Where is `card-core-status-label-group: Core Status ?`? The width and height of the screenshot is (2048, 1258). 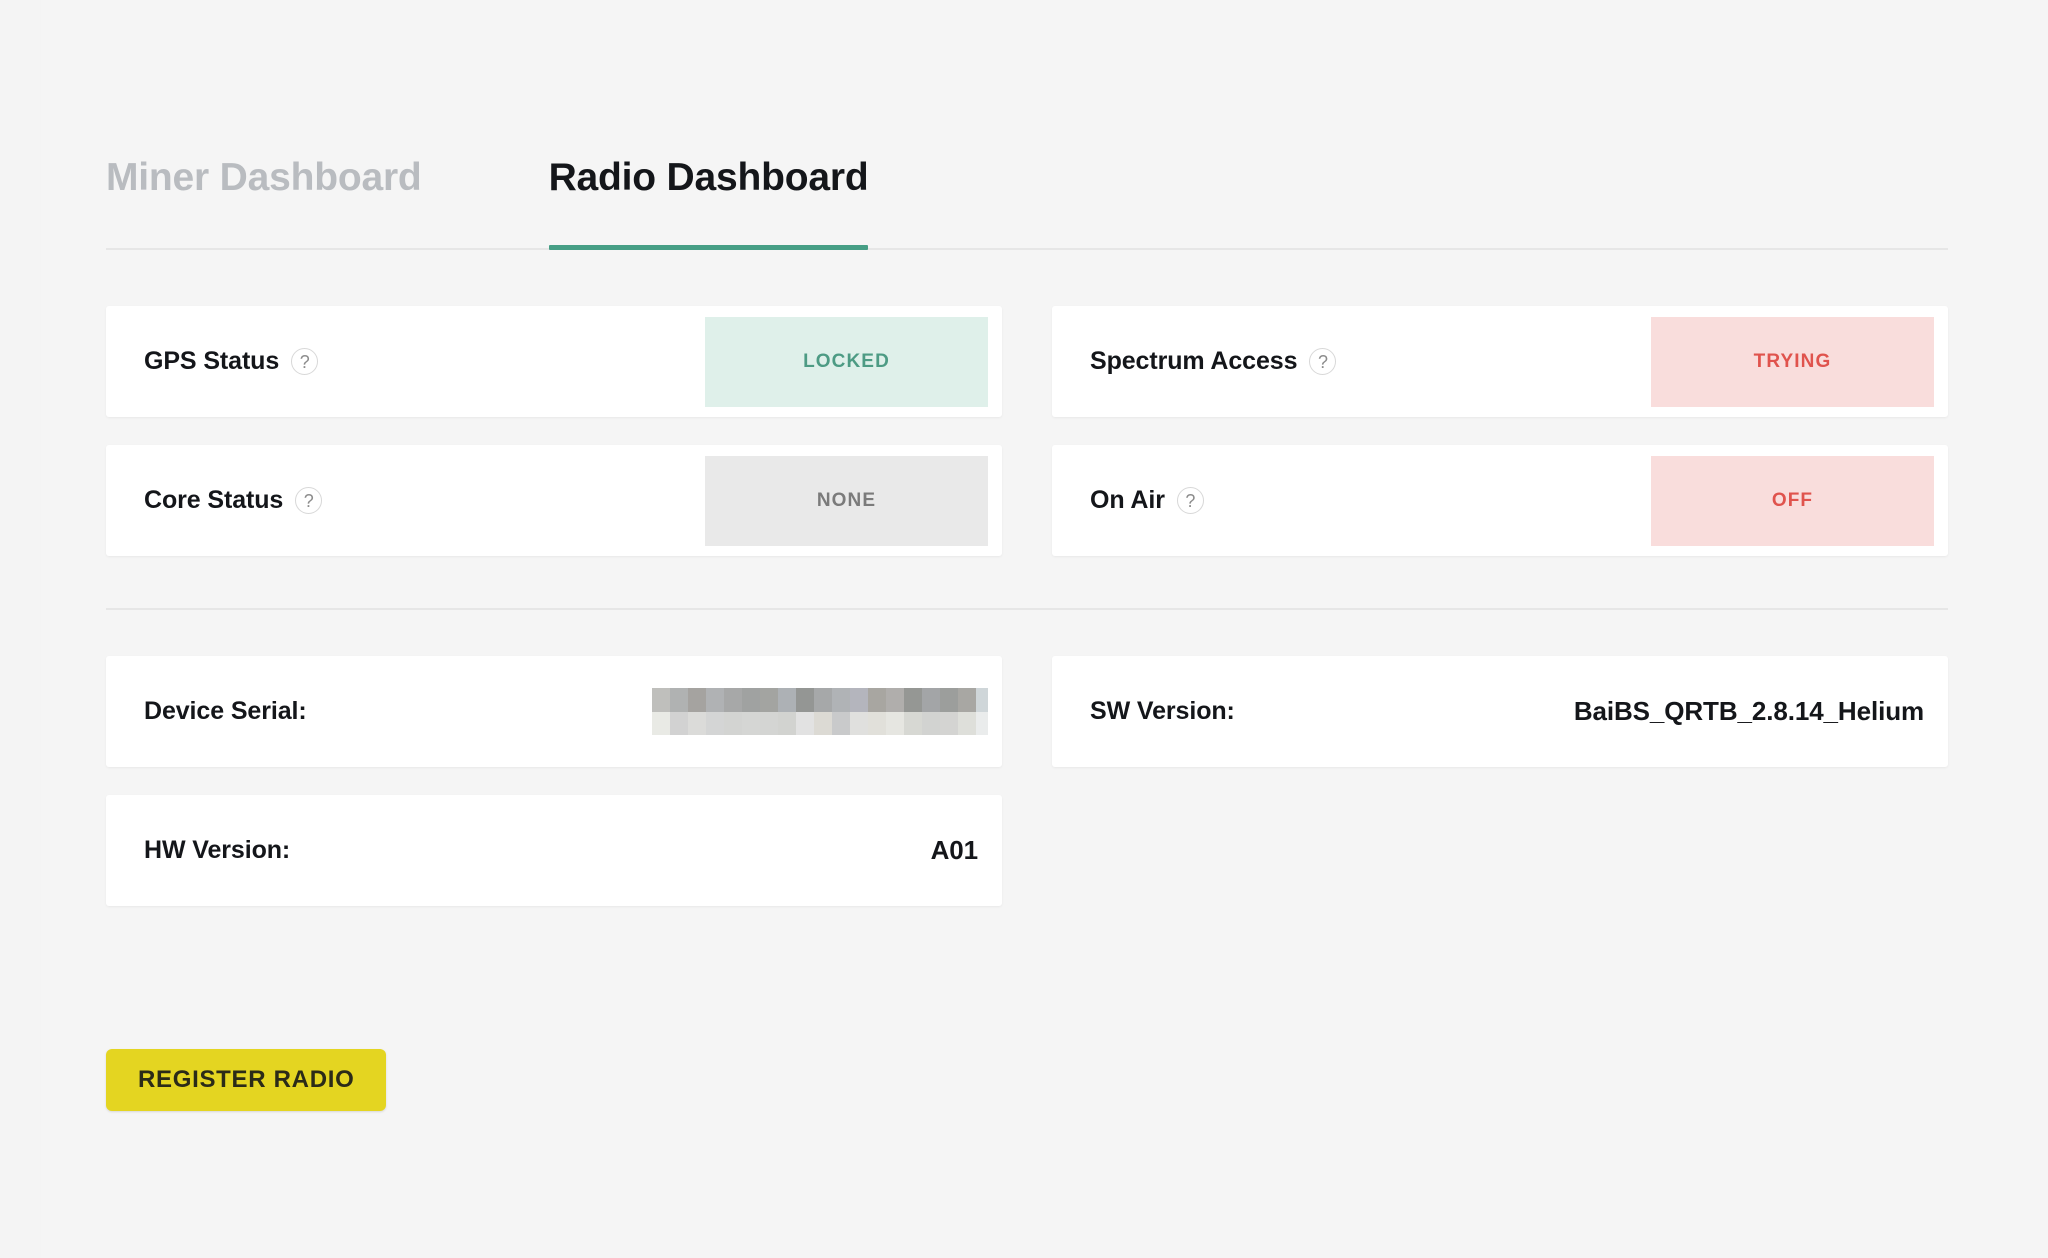 card-core-status-label-group: Core Status ? is located at coordinates (233, 500).